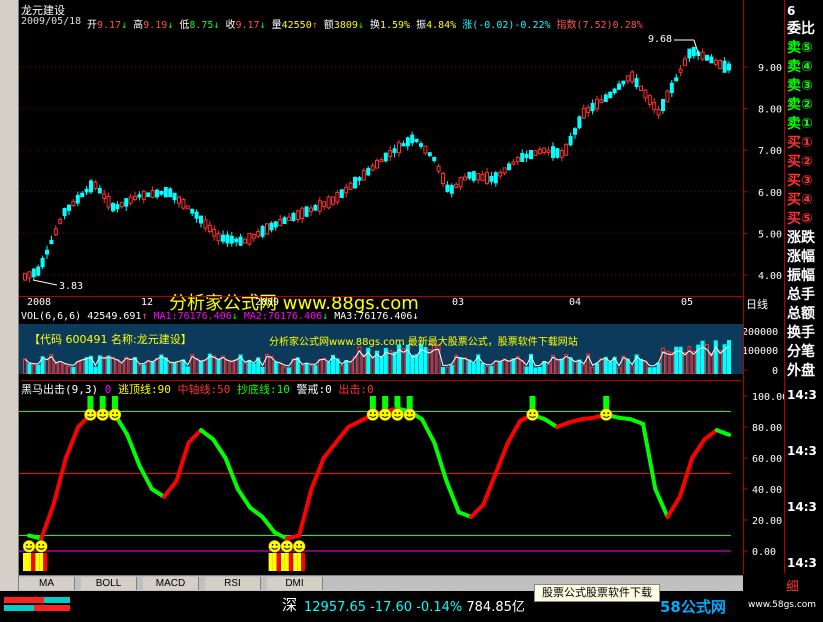 This screenshot has height=622, width=823. Describe the element at coordinates (110, 339) in the screenshot. I see `volume-banner-left: 【代码 600491 名称:龙元建设】` at that location.